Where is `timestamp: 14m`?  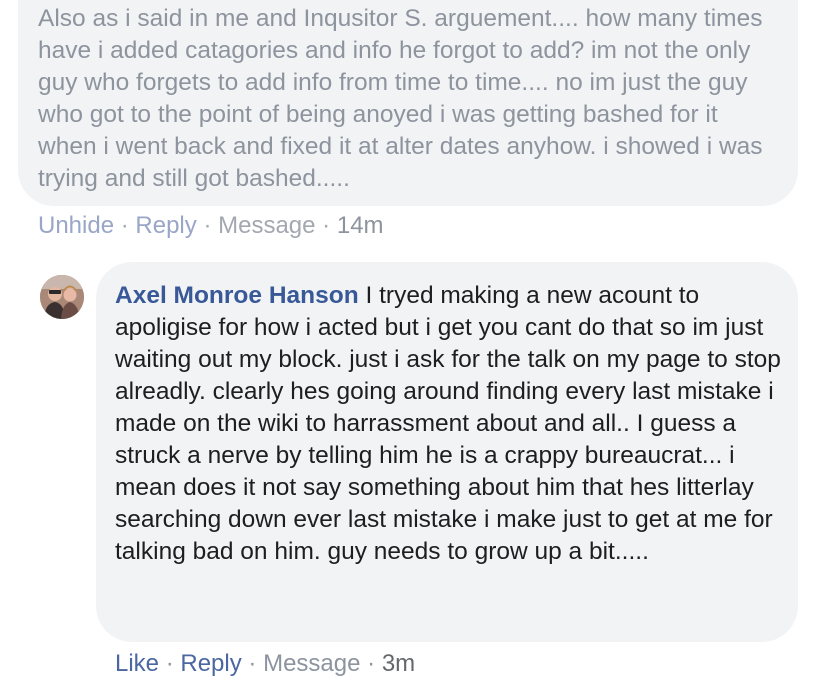 timestamp: 14m is located at coordinates (360, 225).